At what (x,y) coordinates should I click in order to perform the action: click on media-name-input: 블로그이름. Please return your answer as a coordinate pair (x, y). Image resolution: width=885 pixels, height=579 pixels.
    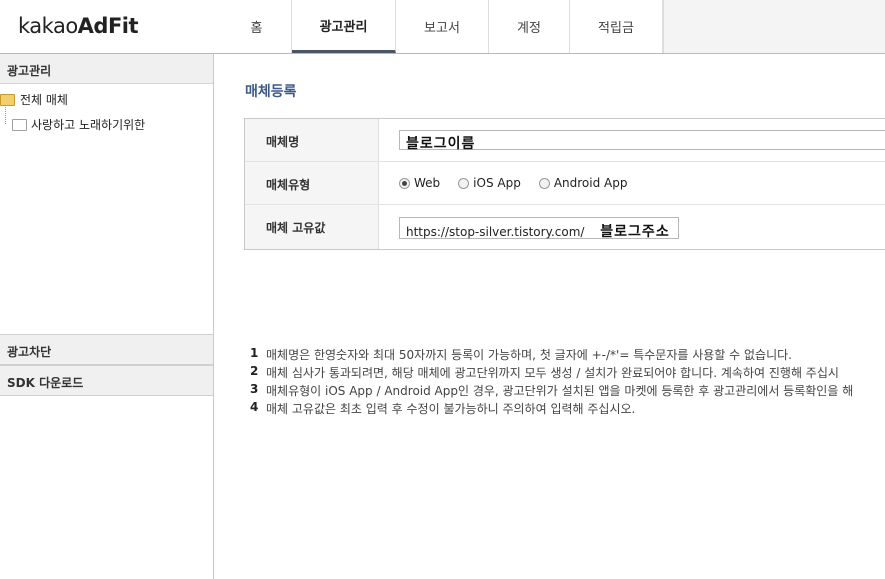
    Looking at the image, I should click on (642, 141).